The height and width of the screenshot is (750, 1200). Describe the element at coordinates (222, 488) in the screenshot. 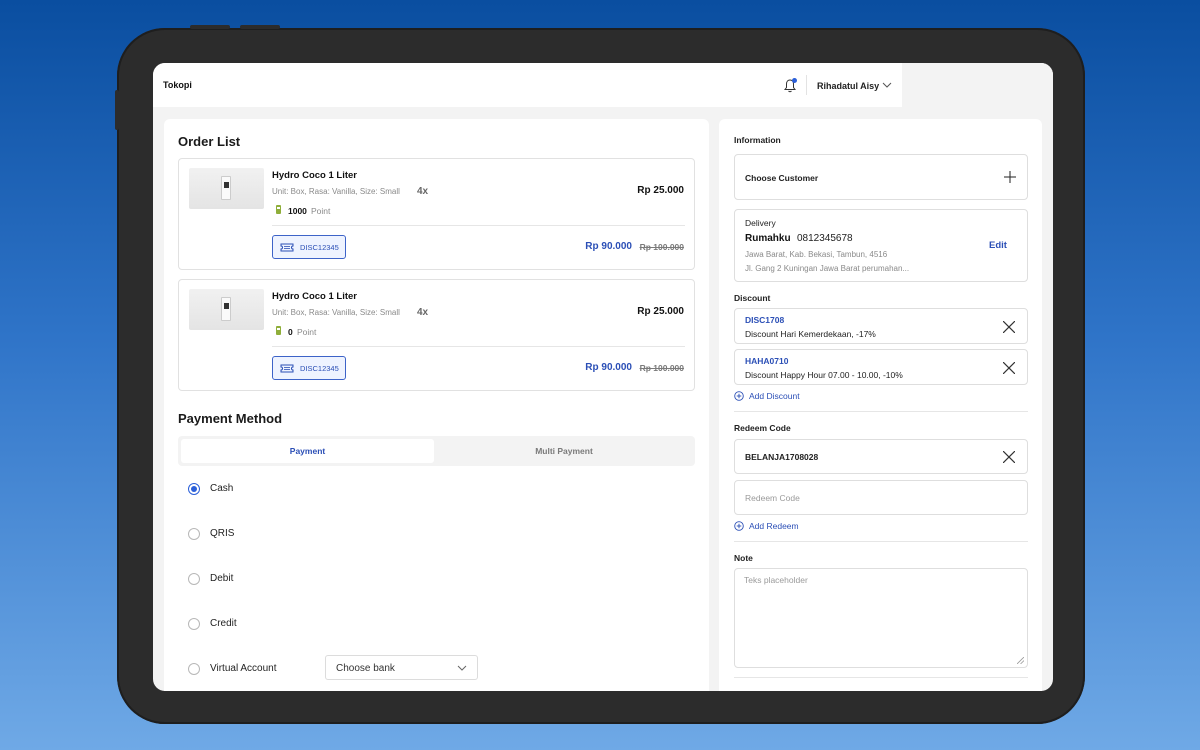

I see `payment-option-label: Cash` at that location.